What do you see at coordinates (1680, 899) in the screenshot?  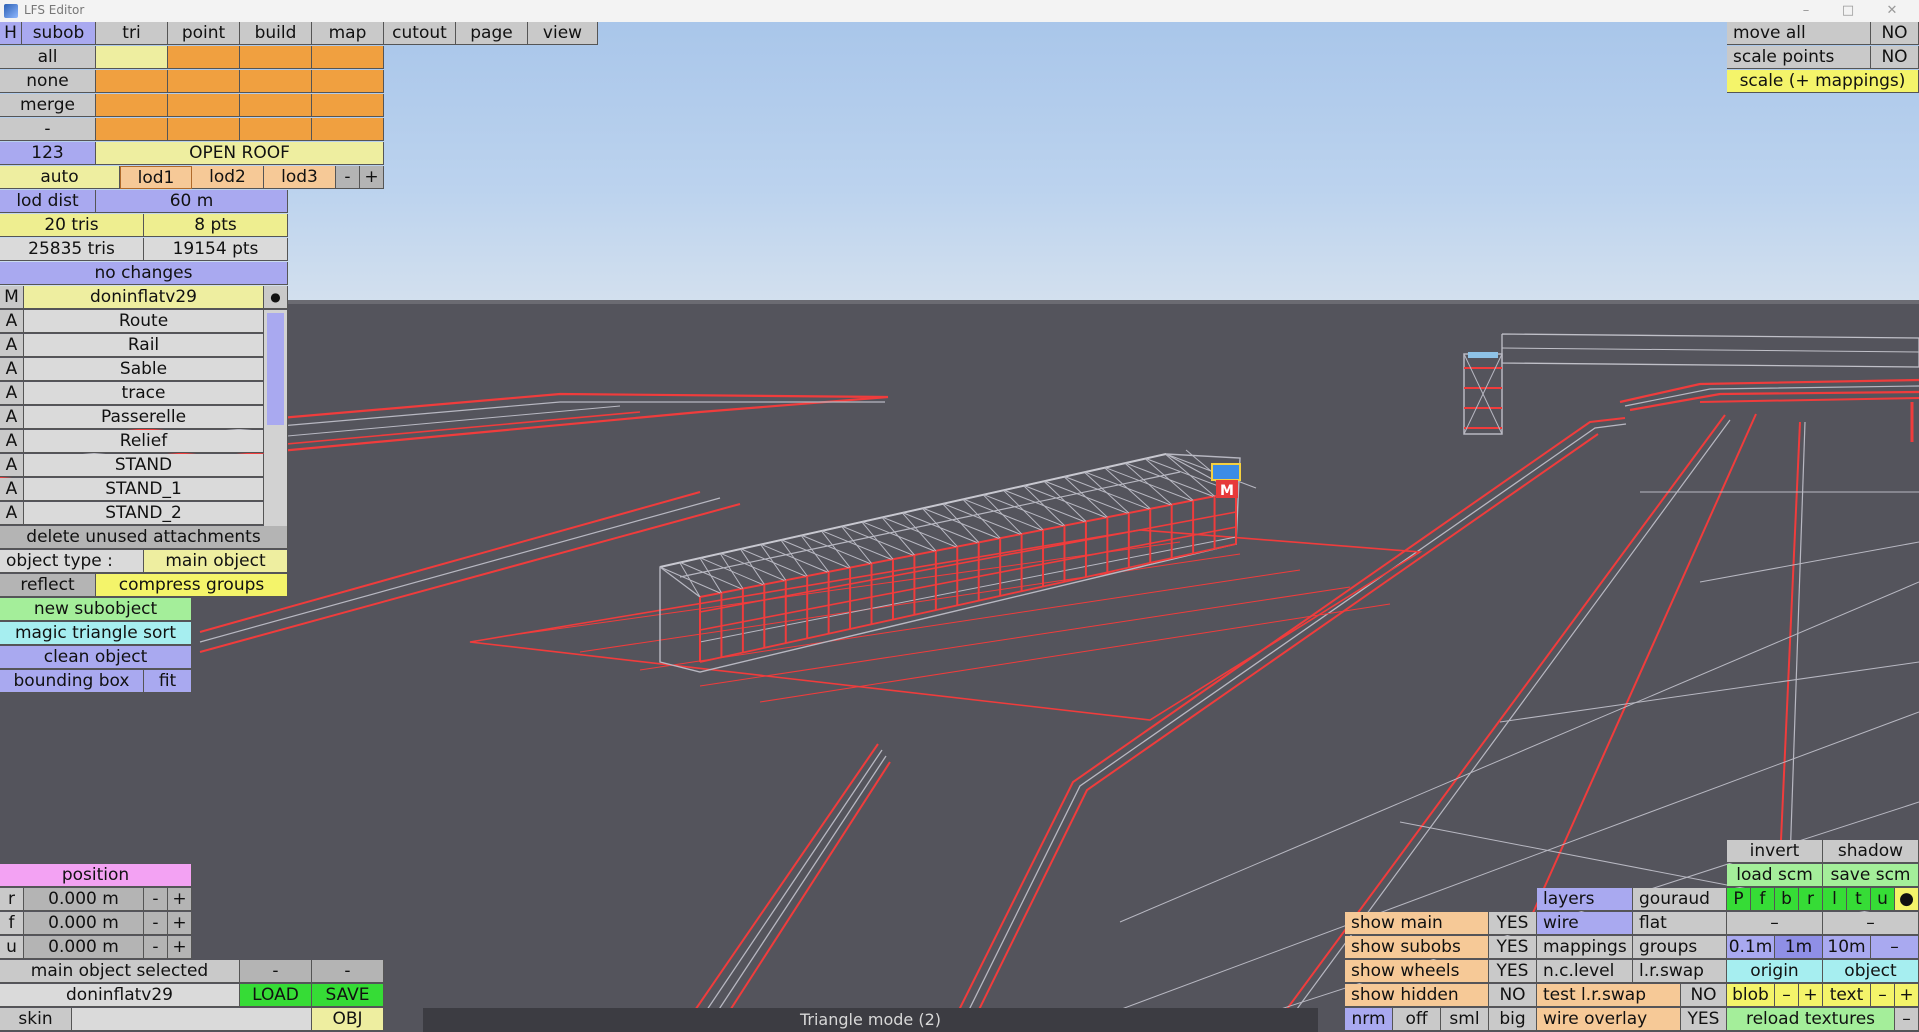 I see `gouraud-button: gouraud` at bounding box center [1680, 899].